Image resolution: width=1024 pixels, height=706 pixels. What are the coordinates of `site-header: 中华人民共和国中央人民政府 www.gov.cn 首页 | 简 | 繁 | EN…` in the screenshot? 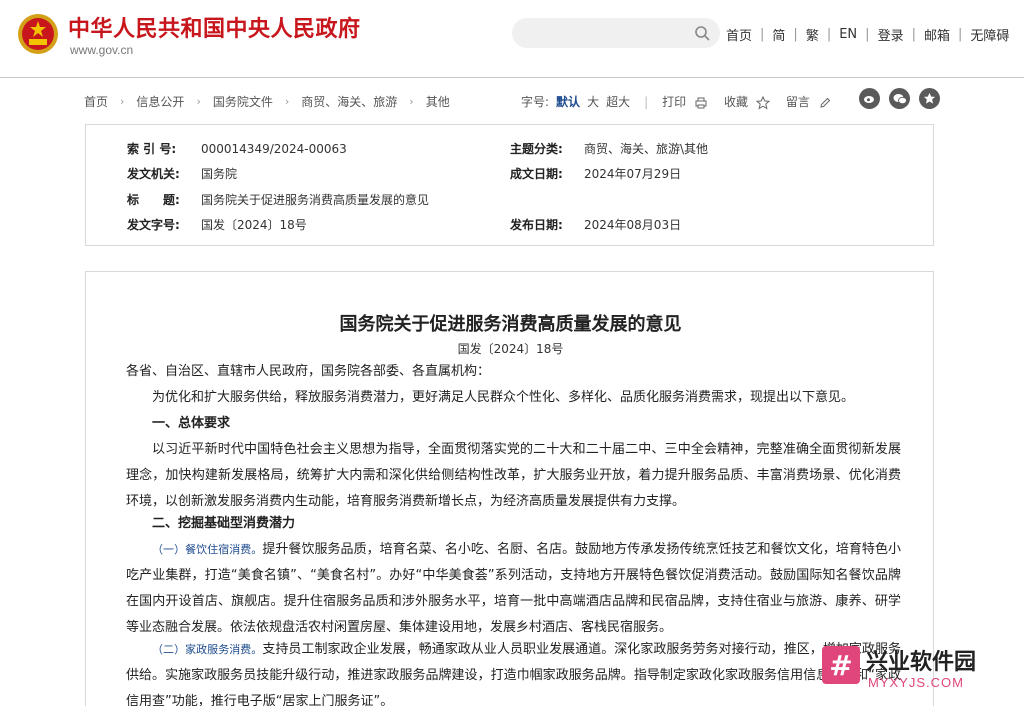 It's located at (512, 39).